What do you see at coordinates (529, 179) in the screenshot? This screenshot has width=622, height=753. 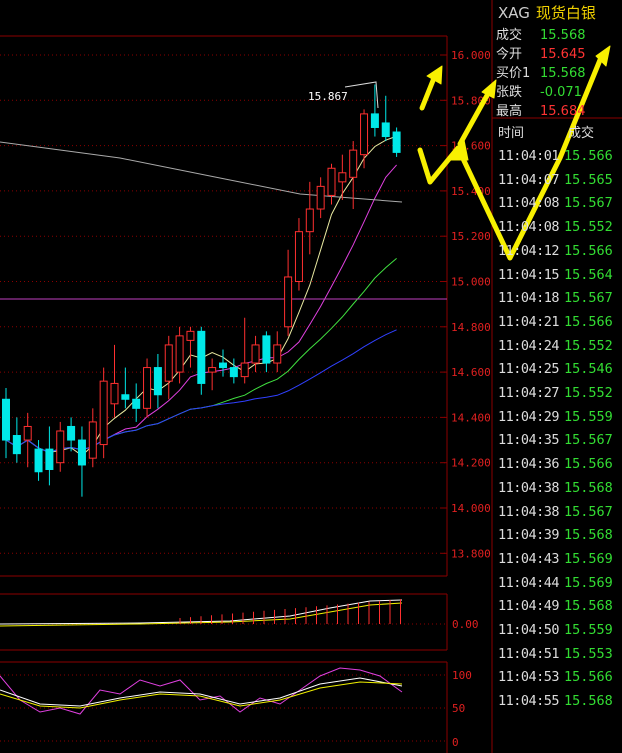 I see `tick-time: 11:04:07` at bounding box center [529, 179].